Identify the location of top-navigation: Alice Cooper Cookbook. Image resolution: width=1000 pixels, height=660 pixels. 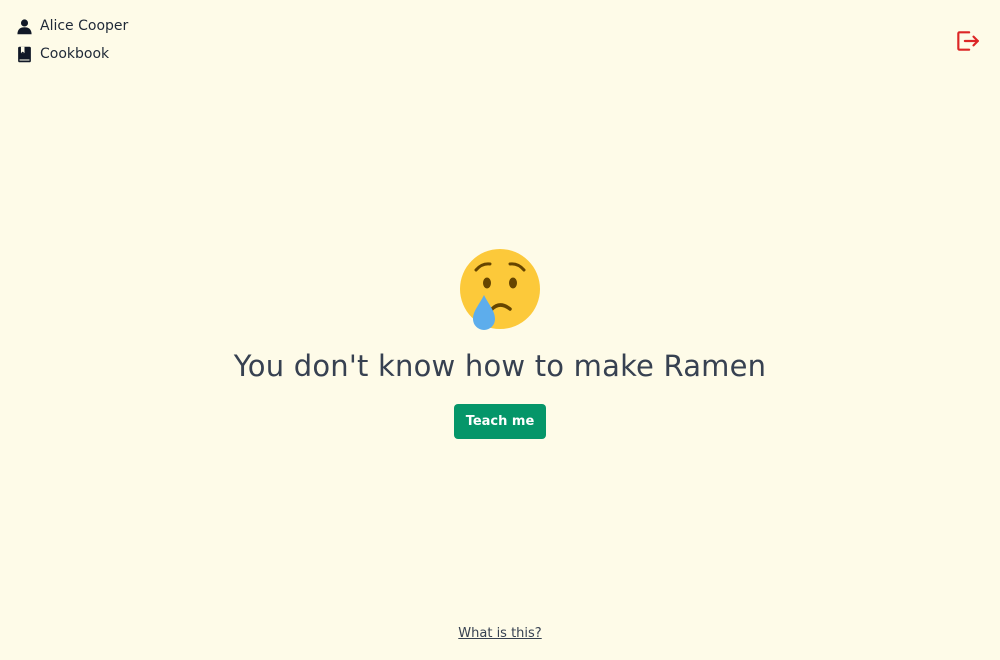
(72, 43).